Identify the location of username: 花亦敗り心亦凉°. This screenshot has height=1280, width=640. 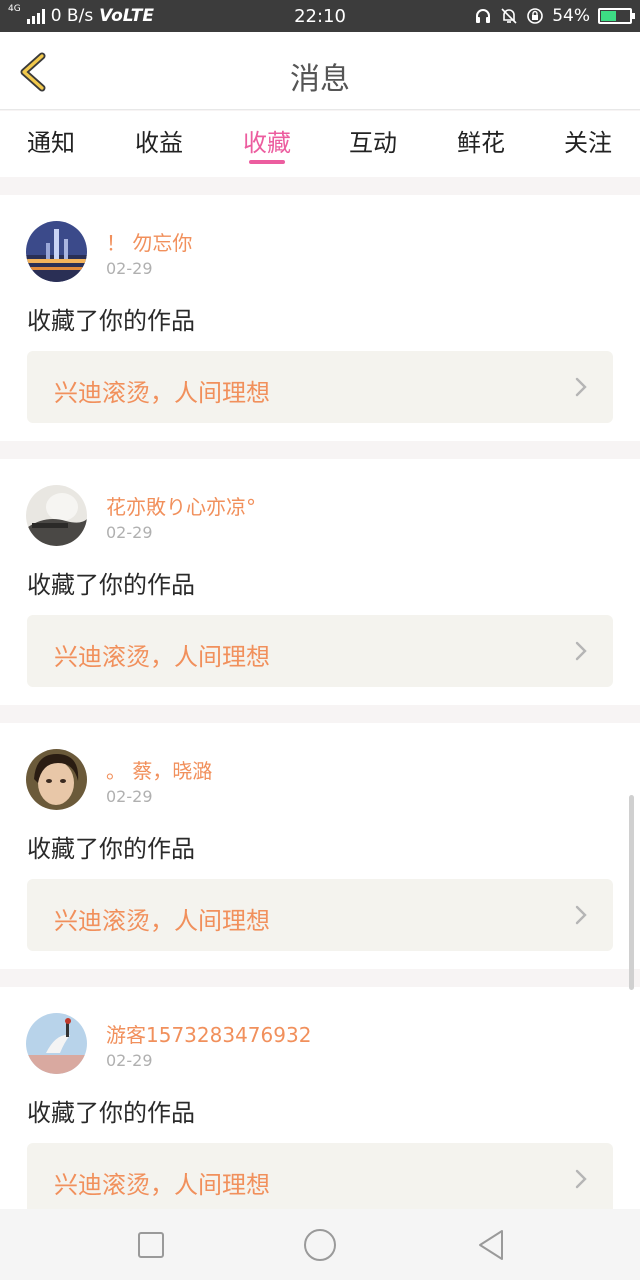
(181, 505).